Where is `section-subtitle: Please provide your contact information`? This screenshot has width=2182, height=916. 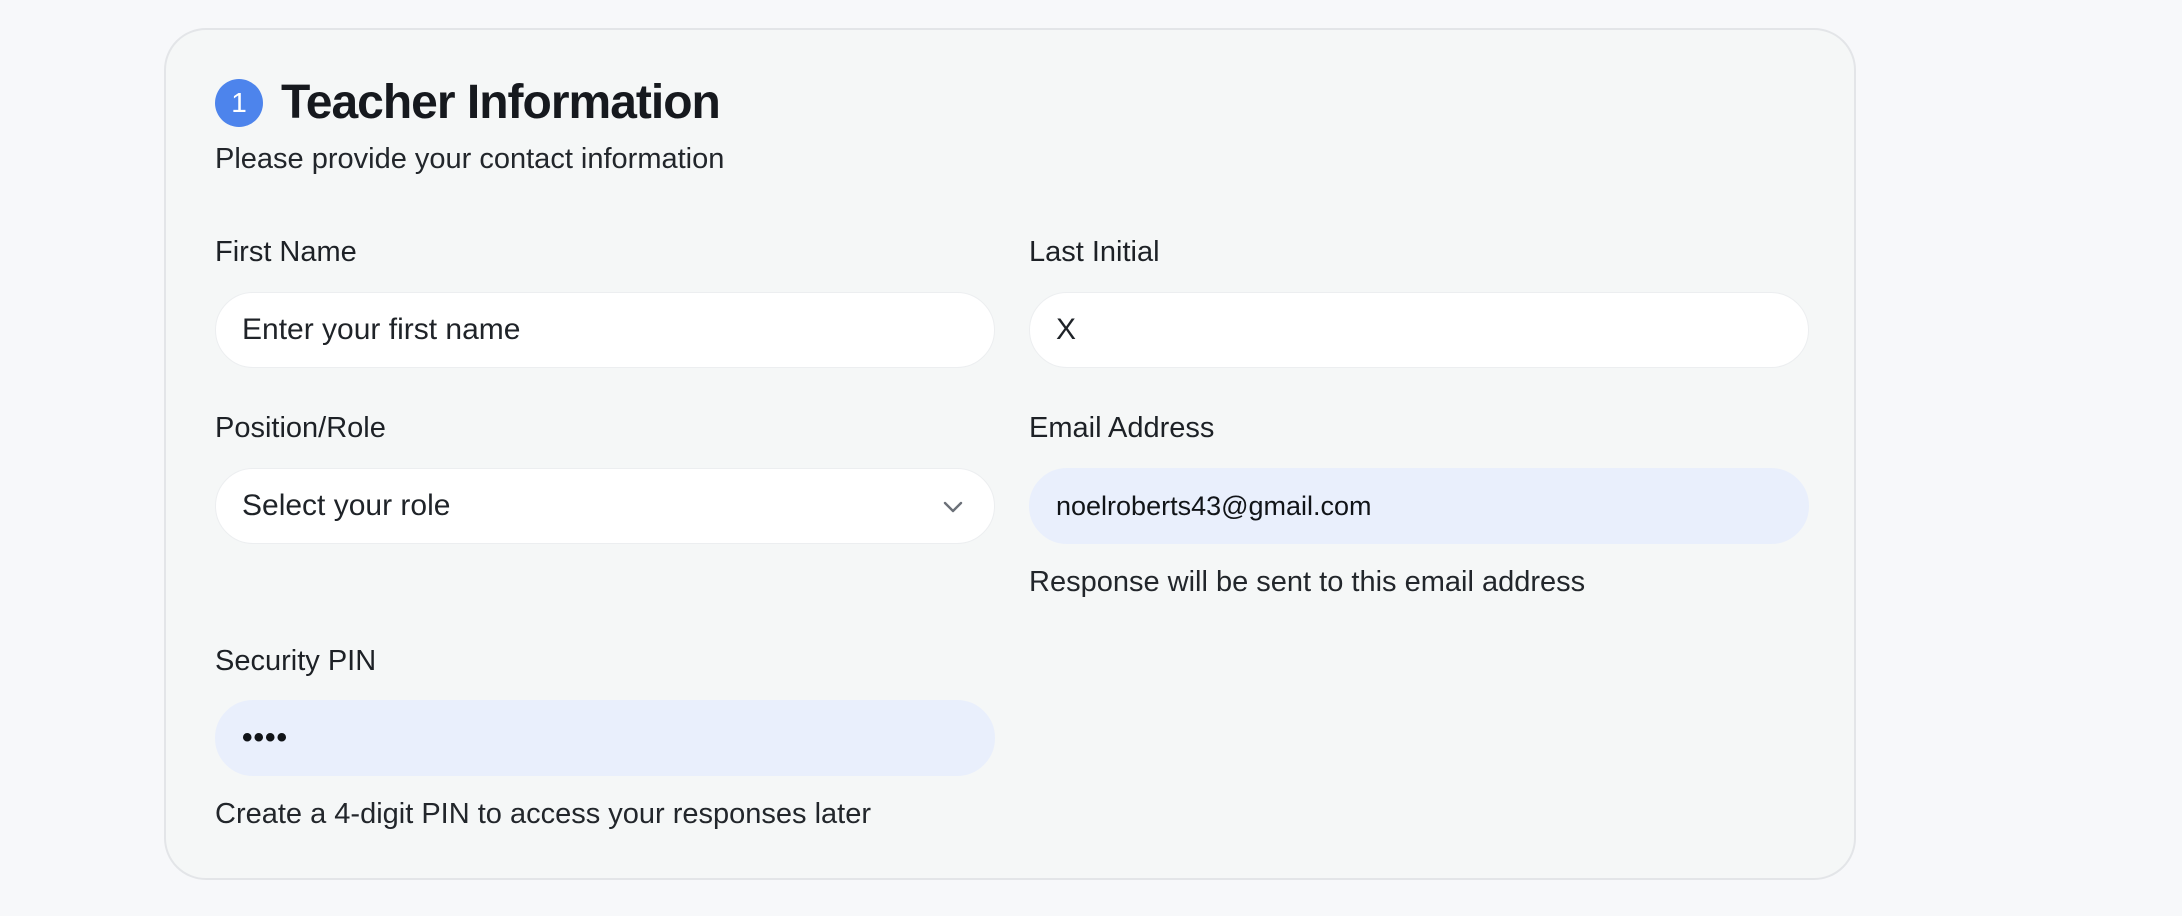 section-subtitle: Please provide your contact information is located at coordinates (470, 159).